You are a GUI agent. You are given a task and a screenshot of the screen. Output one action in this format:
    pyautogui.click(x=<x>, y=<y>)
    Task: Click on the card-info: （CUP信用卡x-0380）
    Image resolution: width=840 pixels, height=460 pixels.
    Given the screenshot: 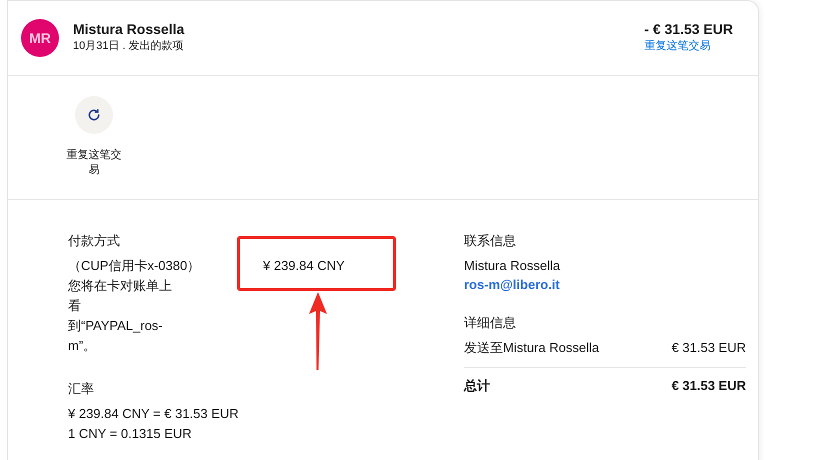 What is the action you would take?
    pyautogui.click(x=135, y=266)
    